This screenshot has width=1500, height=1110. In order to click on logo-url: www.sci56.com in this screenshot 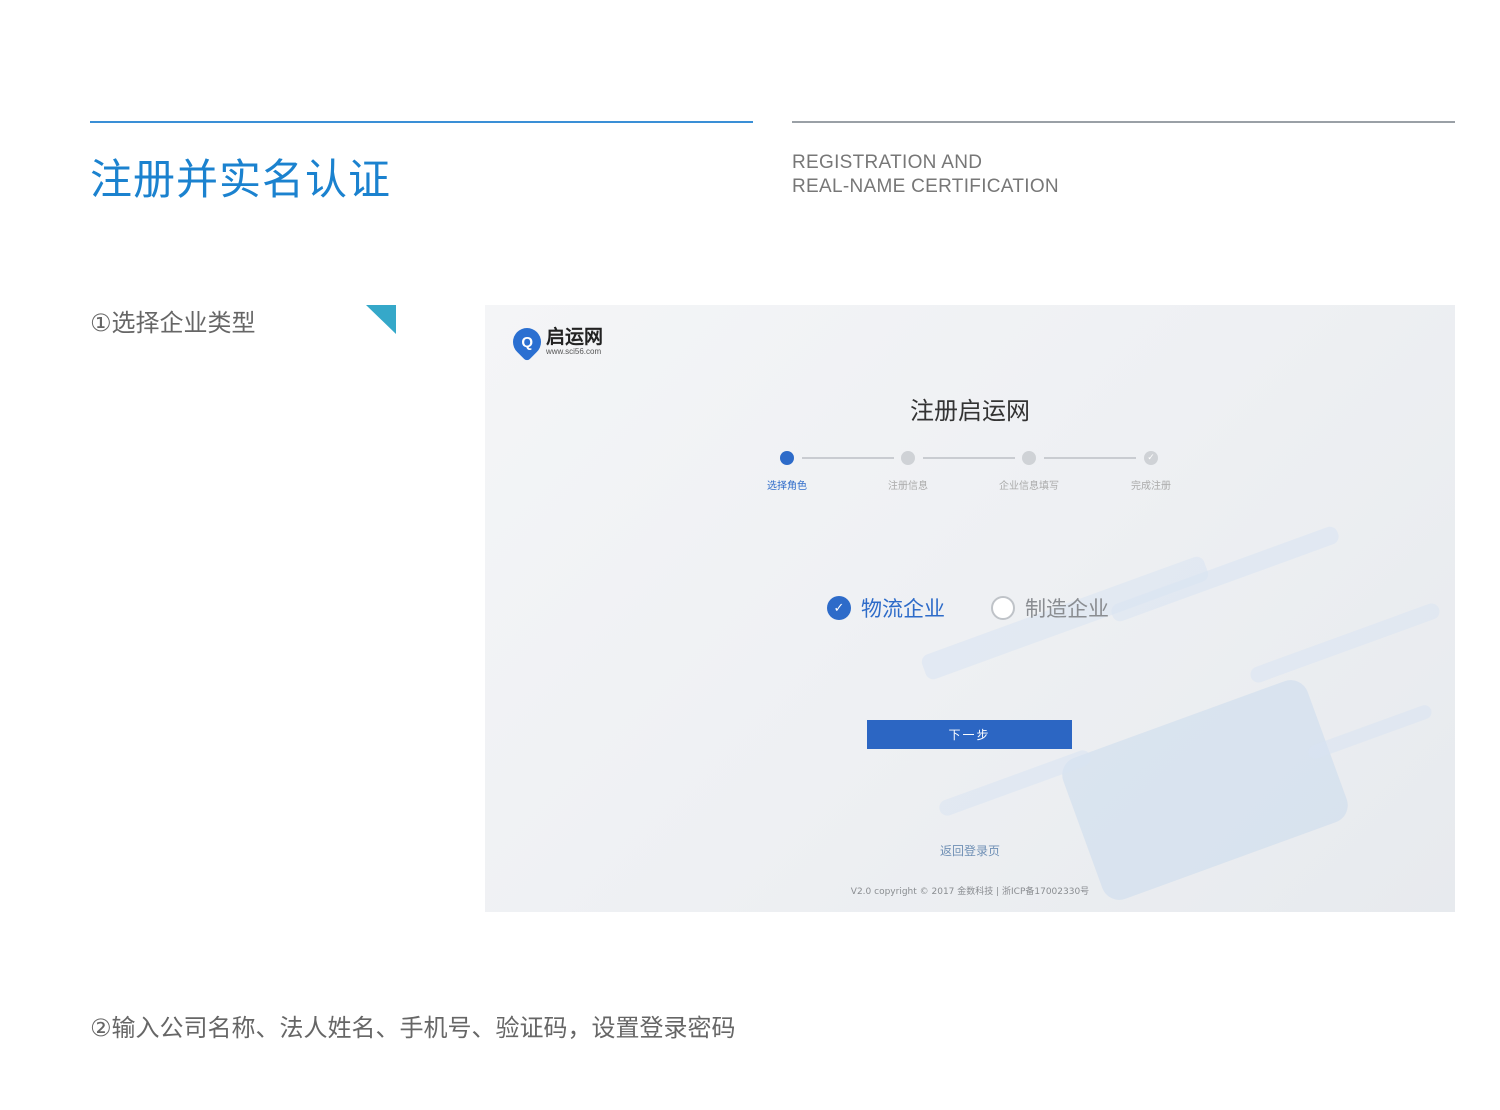, I will do `click(574, 351)`.